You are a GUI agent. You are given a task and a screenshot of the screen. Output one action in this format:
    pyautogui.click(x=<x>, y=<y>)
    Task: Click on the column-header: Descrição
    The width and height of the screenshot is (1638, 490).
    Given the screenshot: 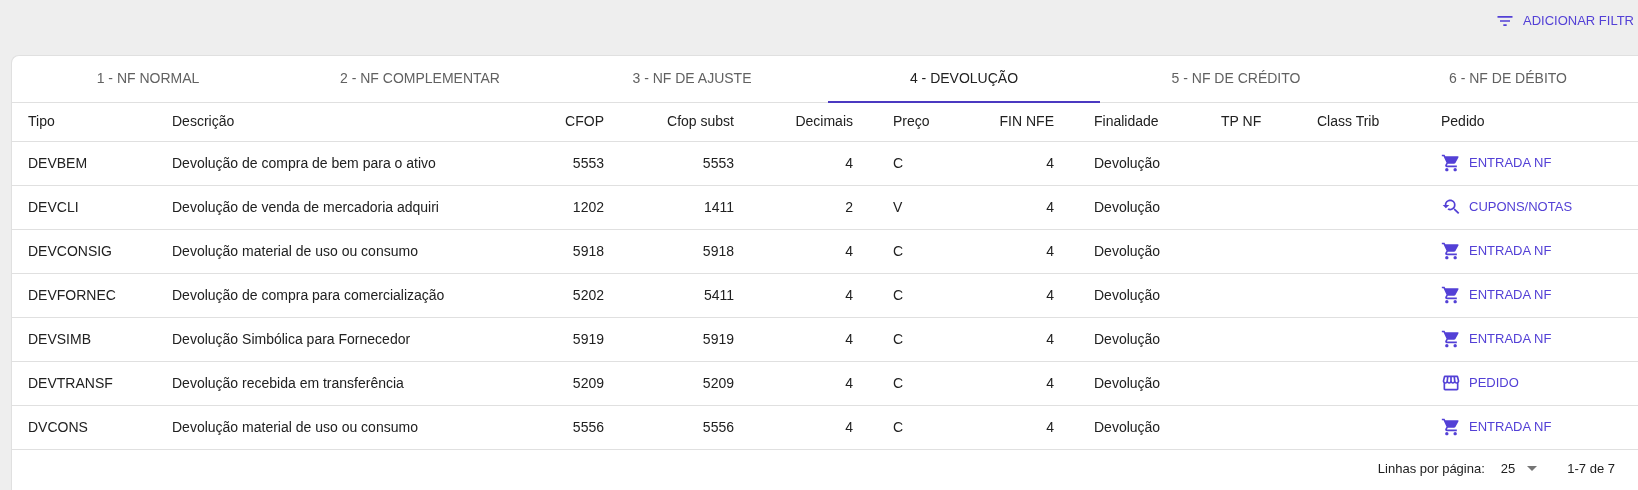 What is the action you would take?
    pyautogui.click(x=203, y=121)
    